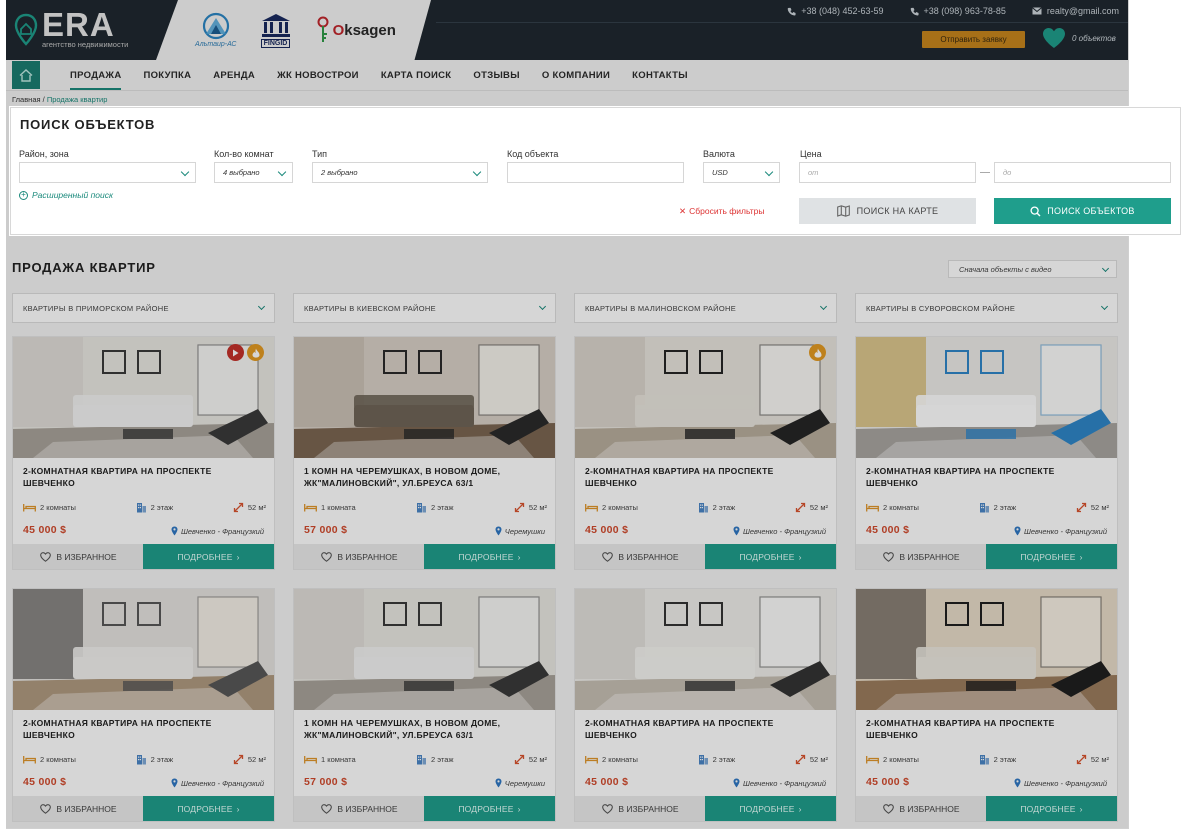 The height and width of the screenshot is (833, 1186). What do you see at coordinates (887, 172) in the screenshot?
I see `price-from-input: от` at bounding box center [887, 172].